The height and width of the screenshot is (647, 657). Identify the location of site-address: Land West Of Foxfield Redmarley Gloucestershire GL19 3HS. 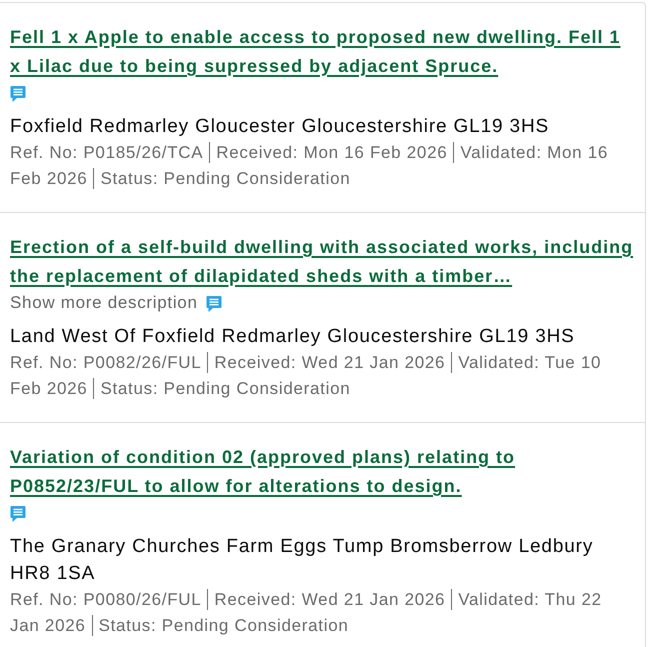
(293, 337).